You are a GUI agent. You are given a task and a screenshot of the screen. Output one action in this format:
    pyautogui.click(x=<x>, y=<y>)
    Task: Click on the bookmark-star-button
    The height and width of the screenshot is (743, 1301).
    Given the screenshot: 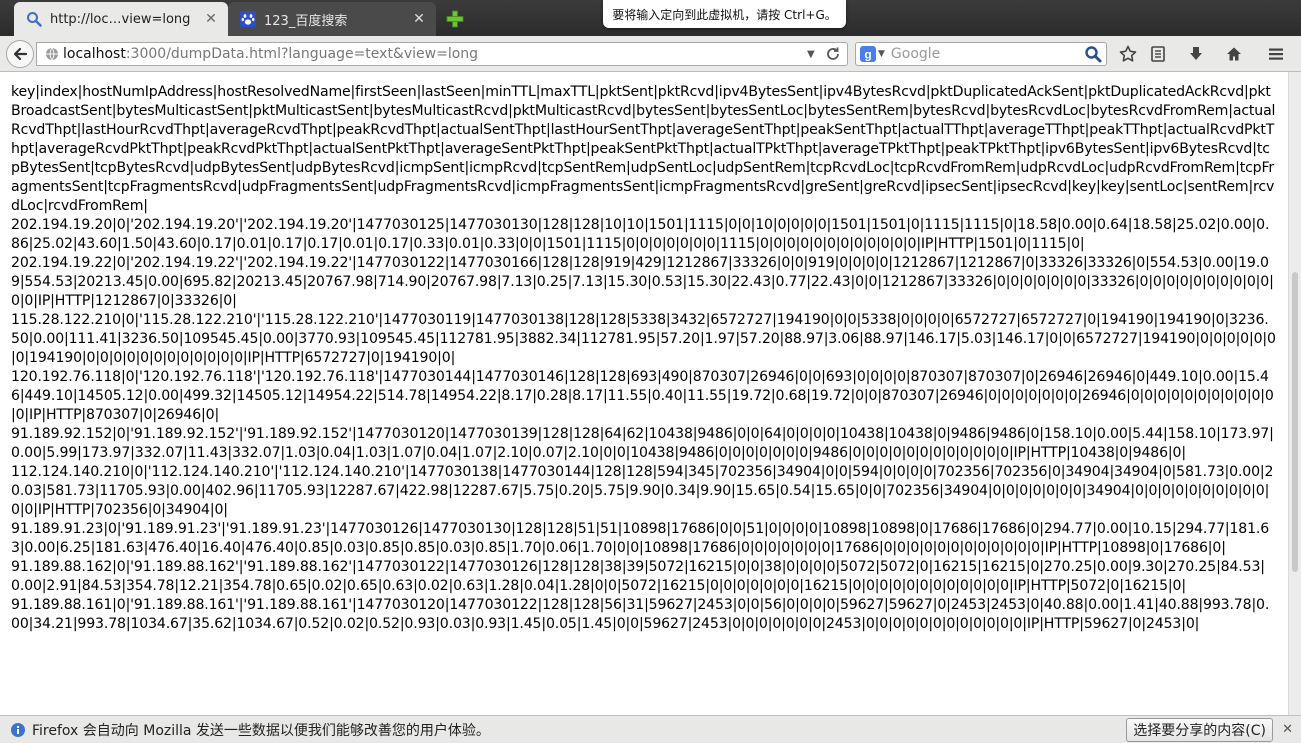 What is the action you would take?
    pyautogui.click(x=1128, y=54)
    